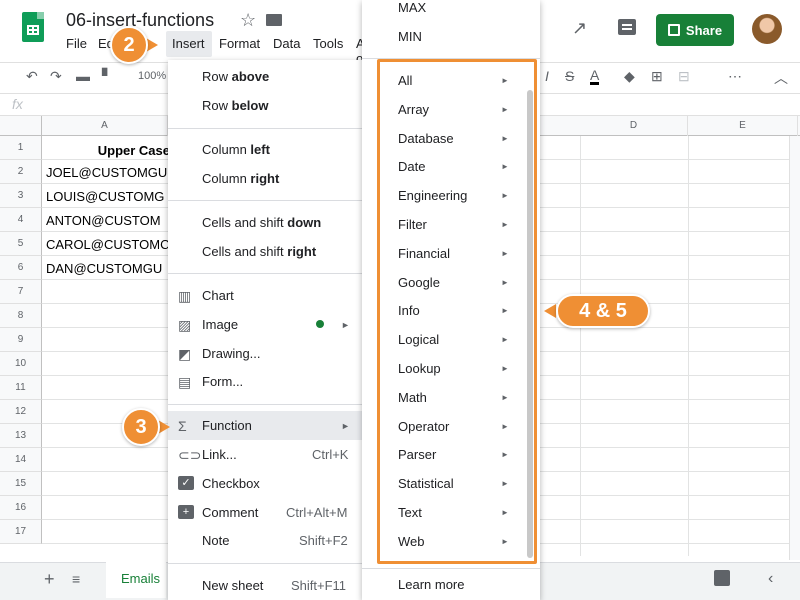 This screenshot has width=800, height=600. What do you see at coordinates (319, 585) in the screenshot?
I see `new-sheet-shortcut: Shift+F11` at bounding box center [319, 585].